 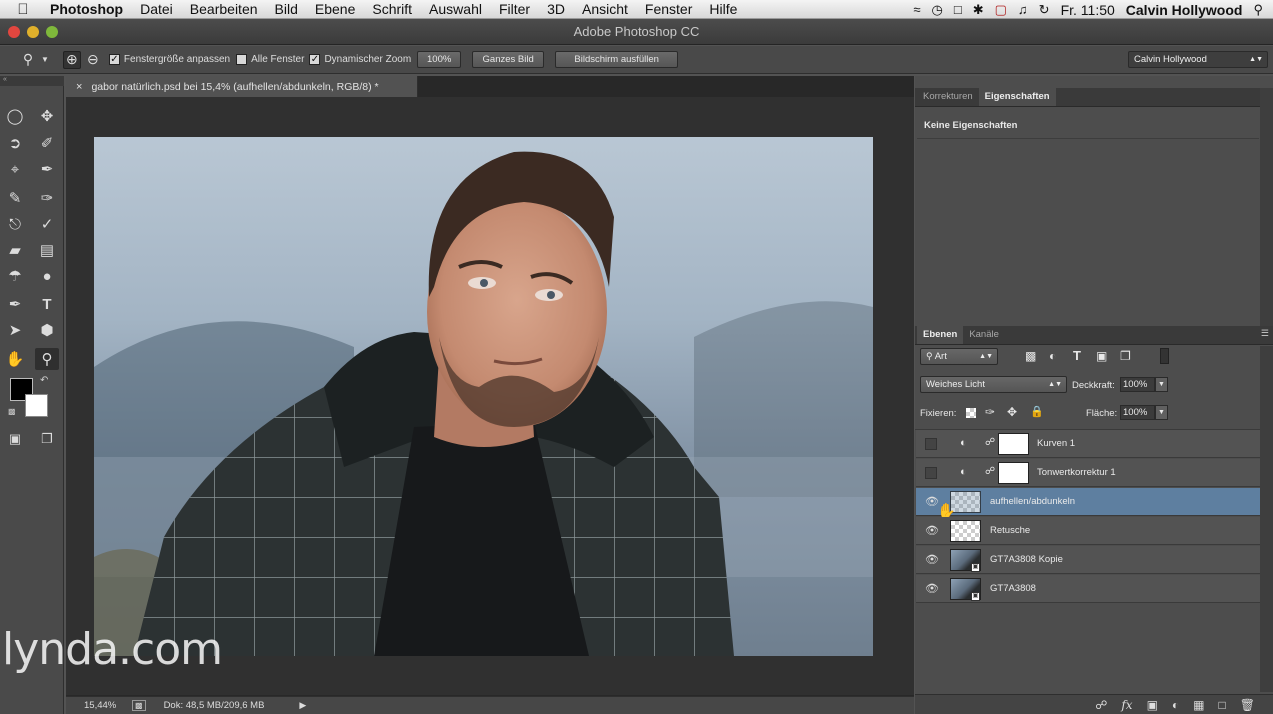 What do you see at coordinates (1137, 384) in the screenshot?
I see `opacity-input: 100%` at bounding box center [1137, 384].